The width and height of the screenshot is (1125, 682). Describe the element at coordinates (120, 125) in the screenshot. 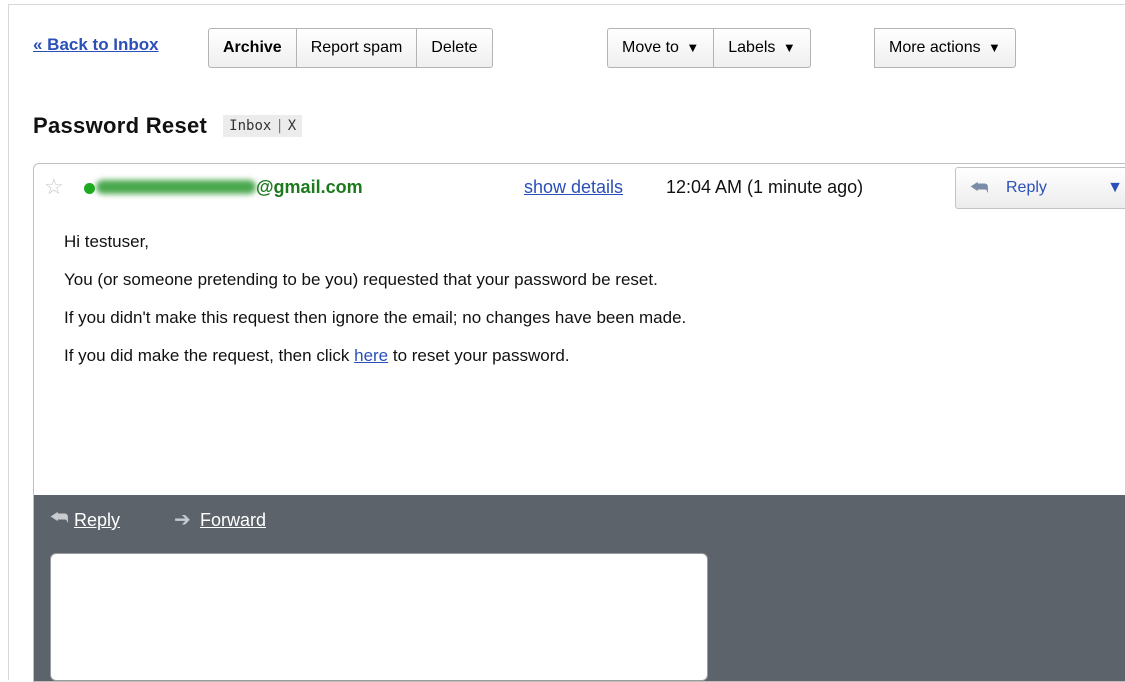

I see `email-subject: Password Reset` at that location.